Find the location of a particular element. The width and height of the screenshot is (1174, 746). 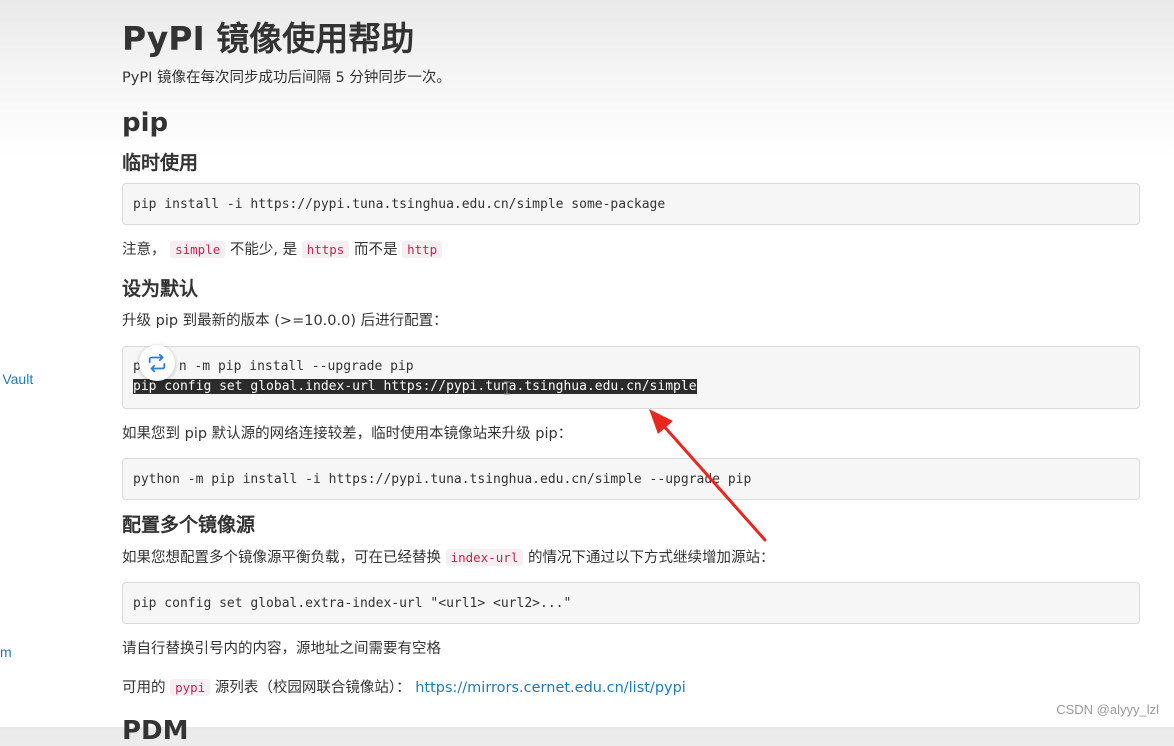

inline-code-simple: simple is located at coordinates (198, 249).